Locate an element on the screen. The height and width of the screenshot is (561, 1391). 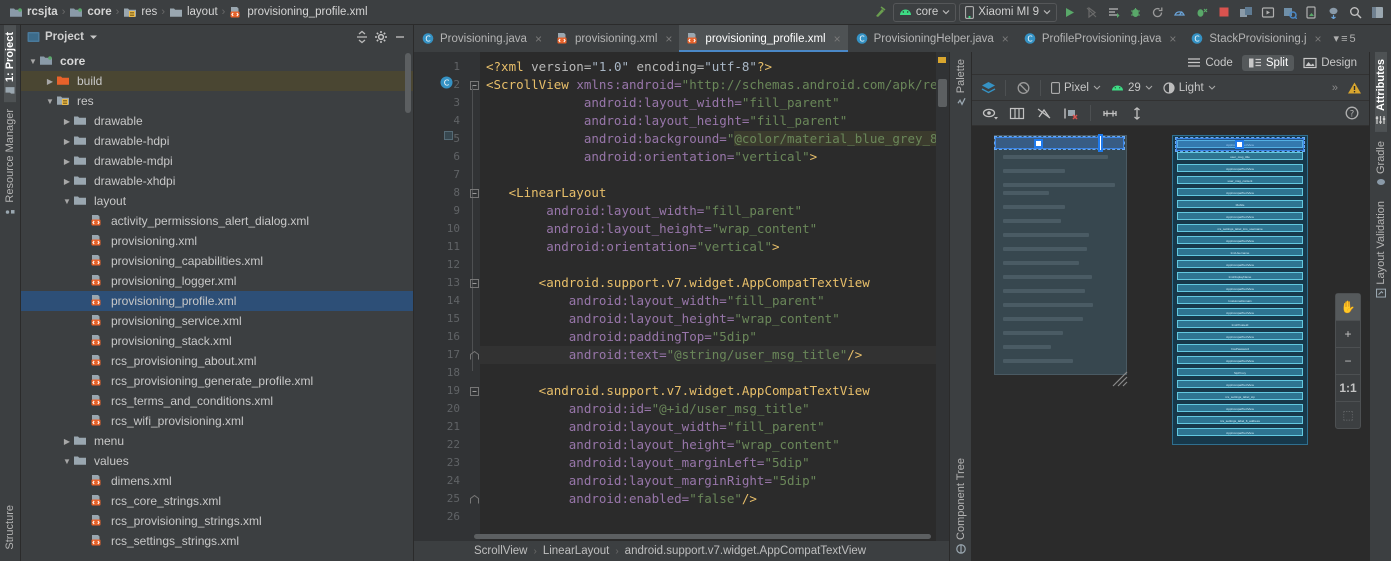
tree-node: rcs_wifi_provisioning.xml is located at coordinates (217, 421).